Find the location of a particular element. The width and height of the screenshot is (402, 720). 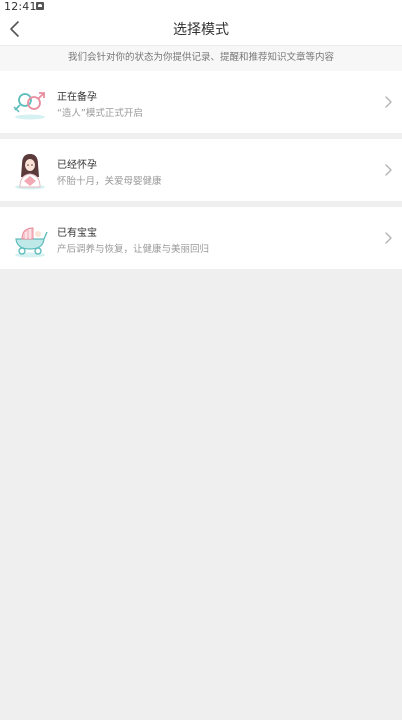

nav-bar: 选择模式 is located at coordinates (201, 29).